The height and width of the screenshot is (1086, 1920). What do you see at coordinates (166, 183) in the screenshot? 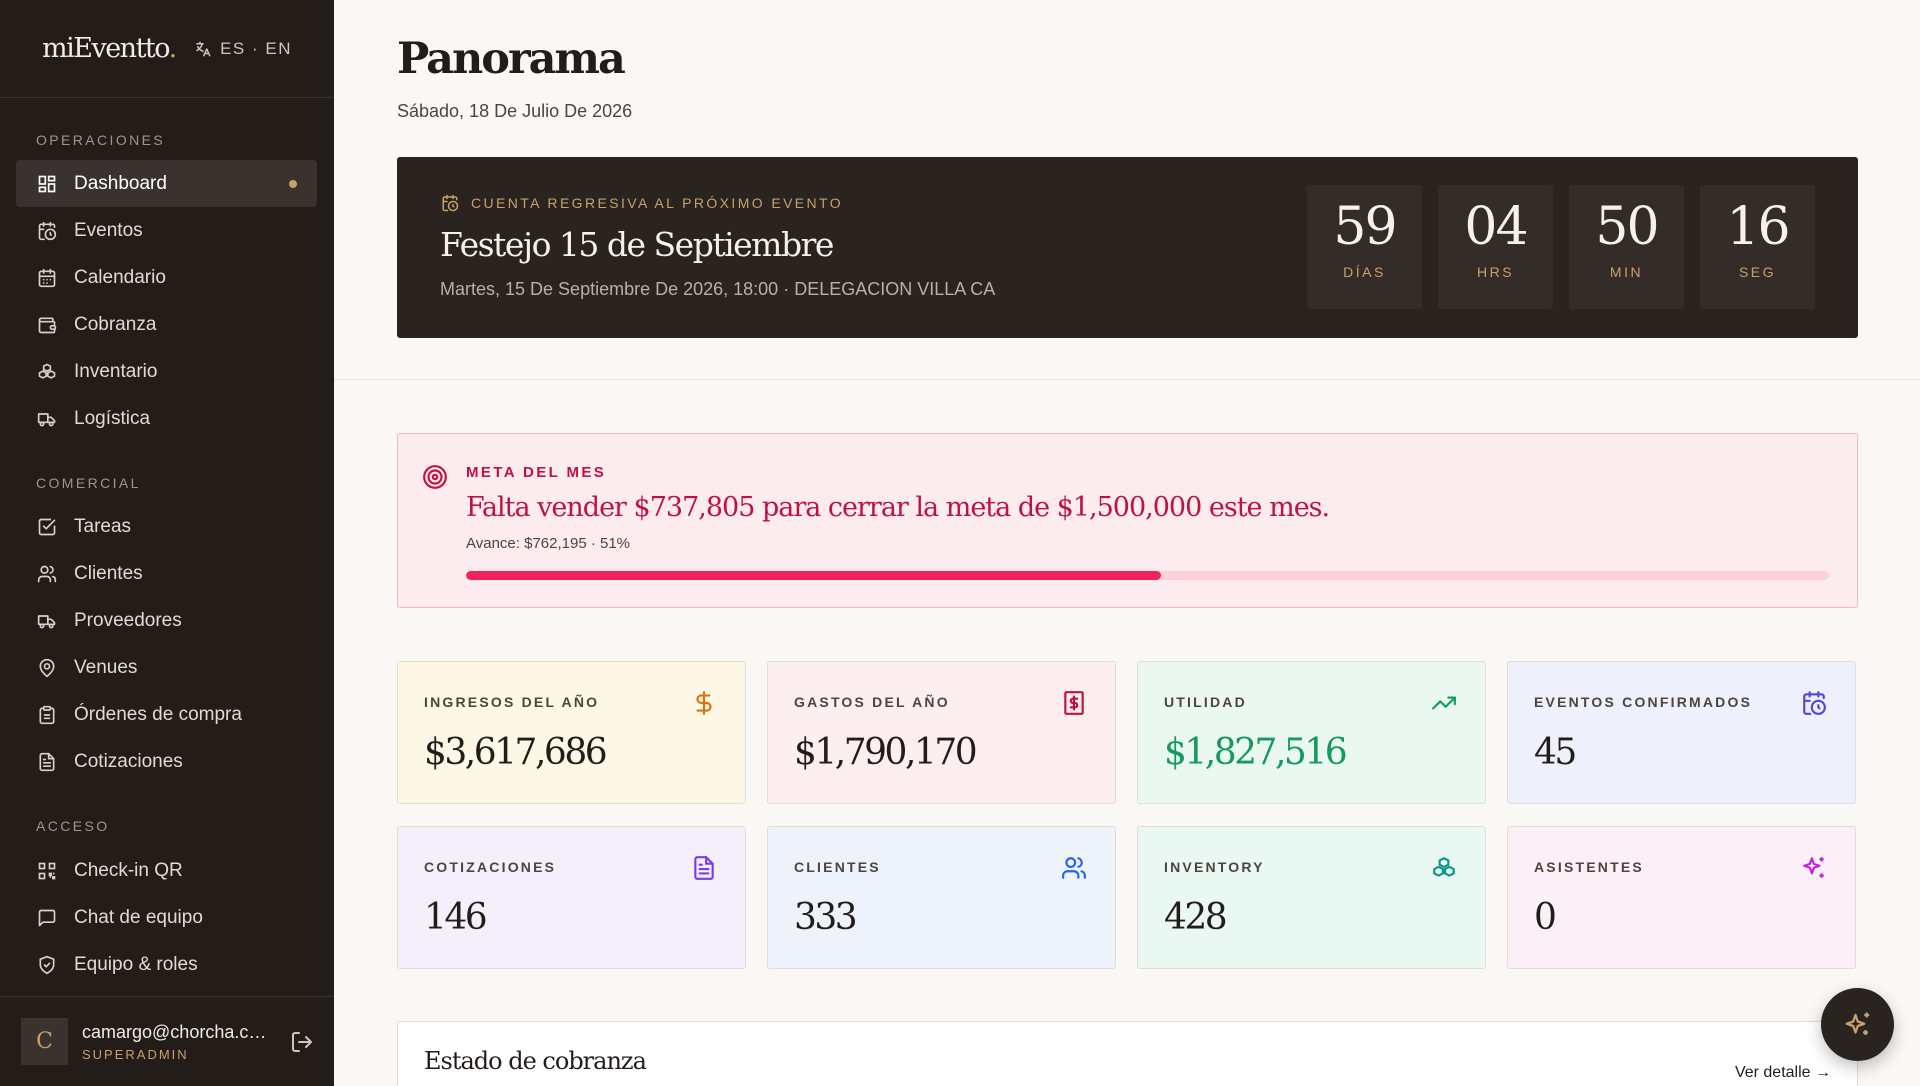
I see `sidebar-item-dashboard: Dashboard` at bounding box center [166, 183].